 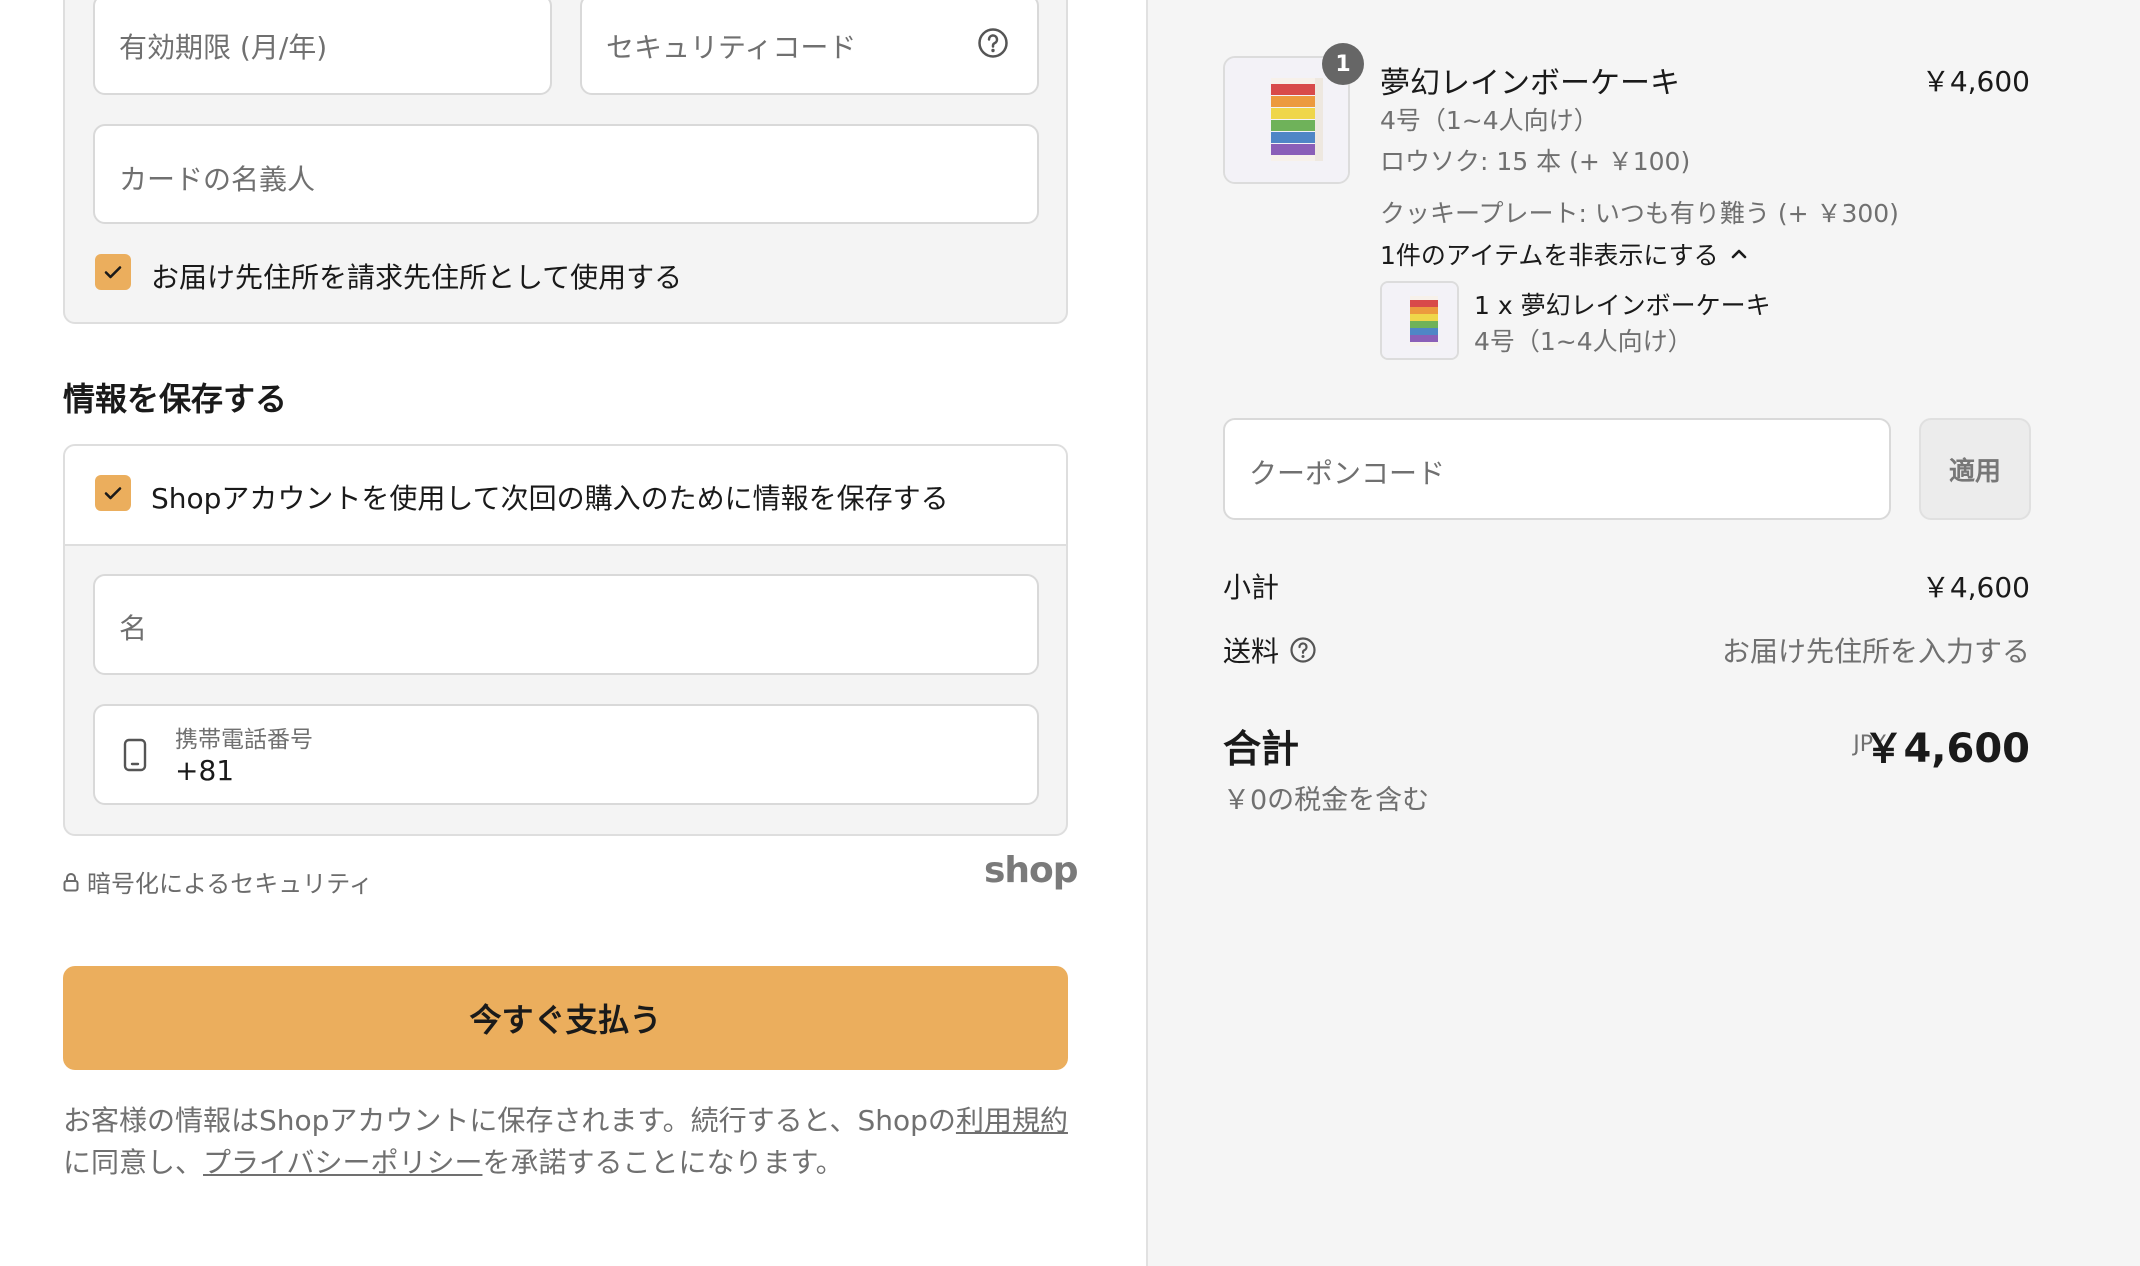 I want to click on chevron-up-icon, so click(x=1738, y=254).